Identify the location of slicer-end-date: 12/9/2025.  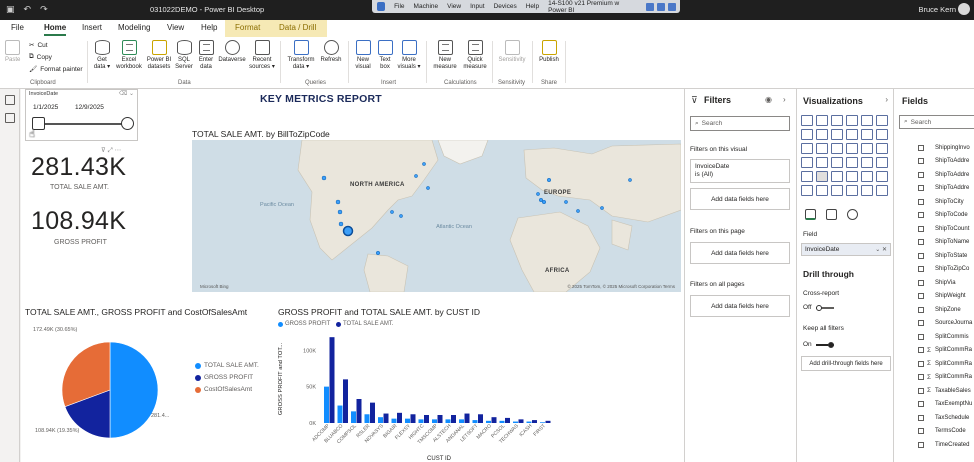
(89, 107).